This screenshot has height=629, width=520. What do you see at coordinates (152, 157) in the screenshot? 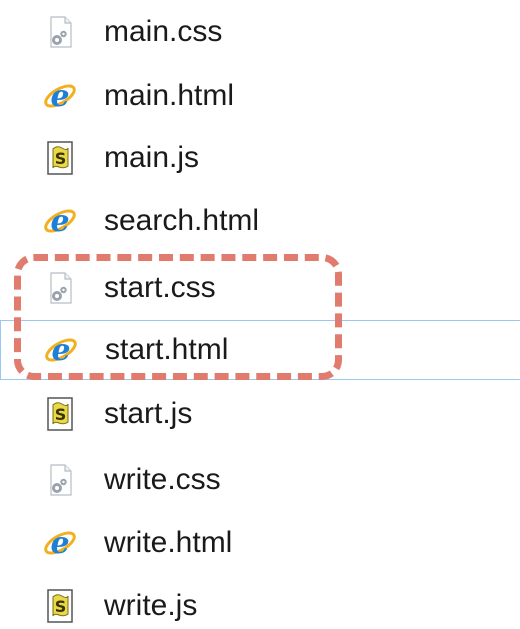
I see `file-name: main.js` at bounding box center [152, 157].